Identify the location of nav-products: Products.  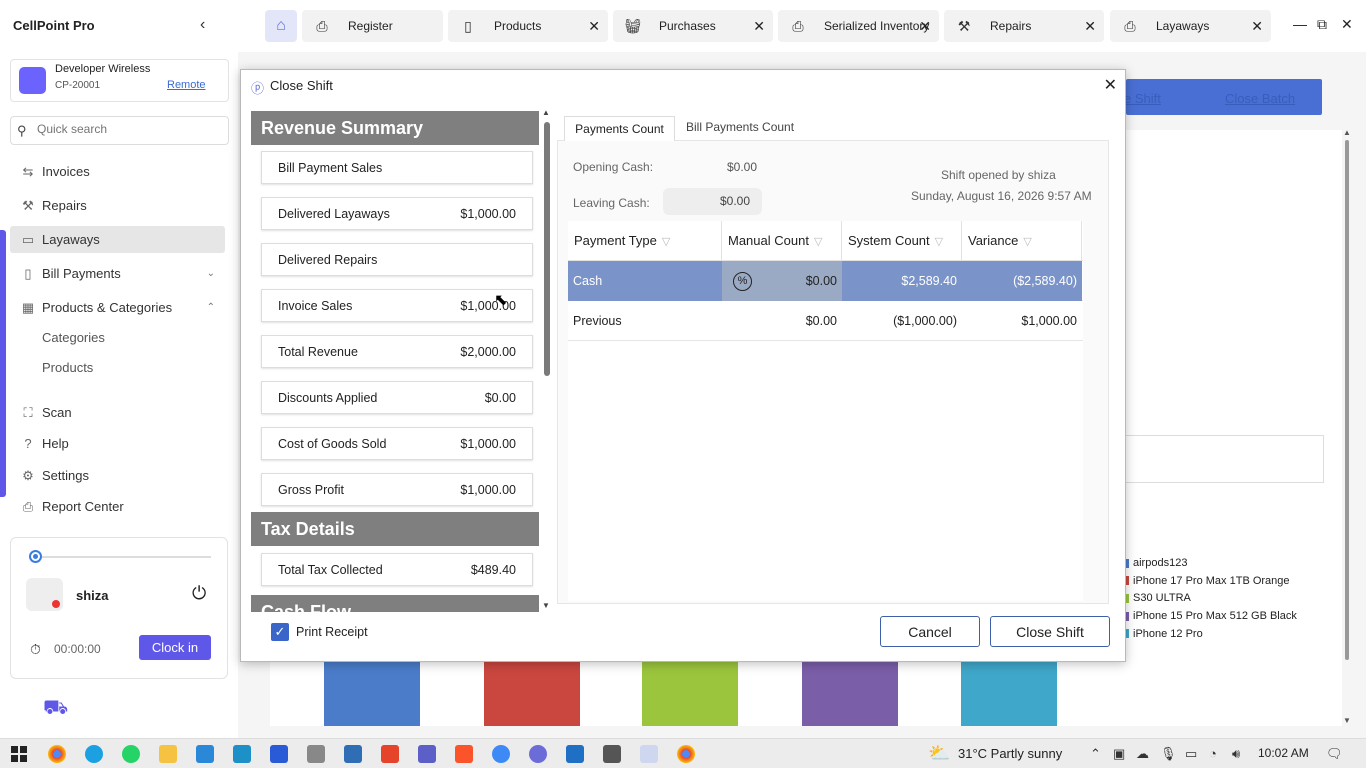
(67, 367).